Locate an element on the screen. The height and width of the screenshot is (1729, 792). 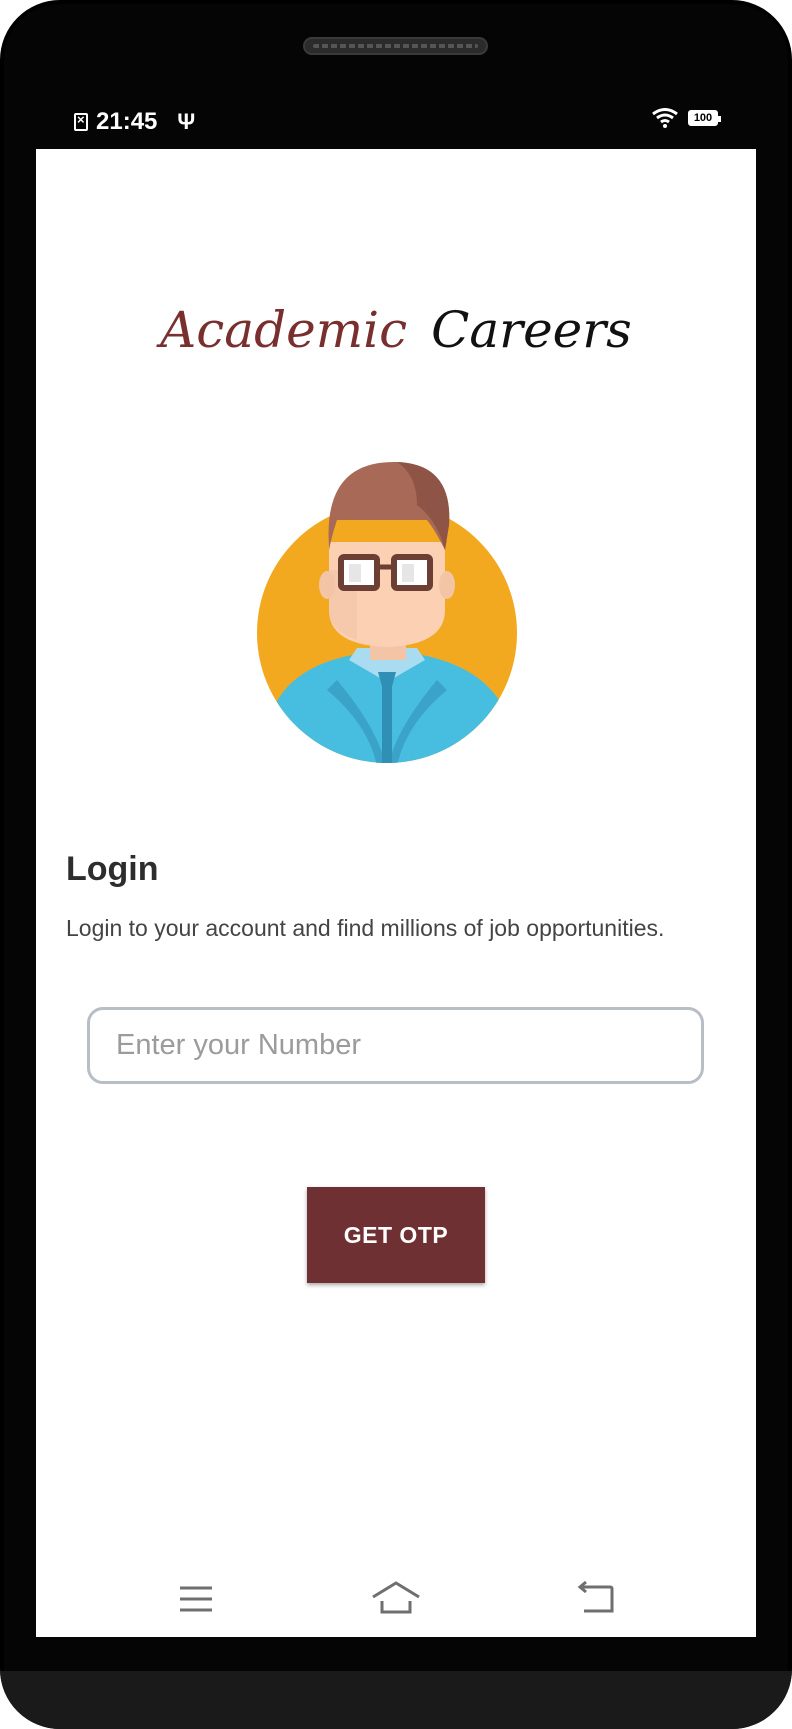
brand-careers: Careers is located at coordinates (531, 330).